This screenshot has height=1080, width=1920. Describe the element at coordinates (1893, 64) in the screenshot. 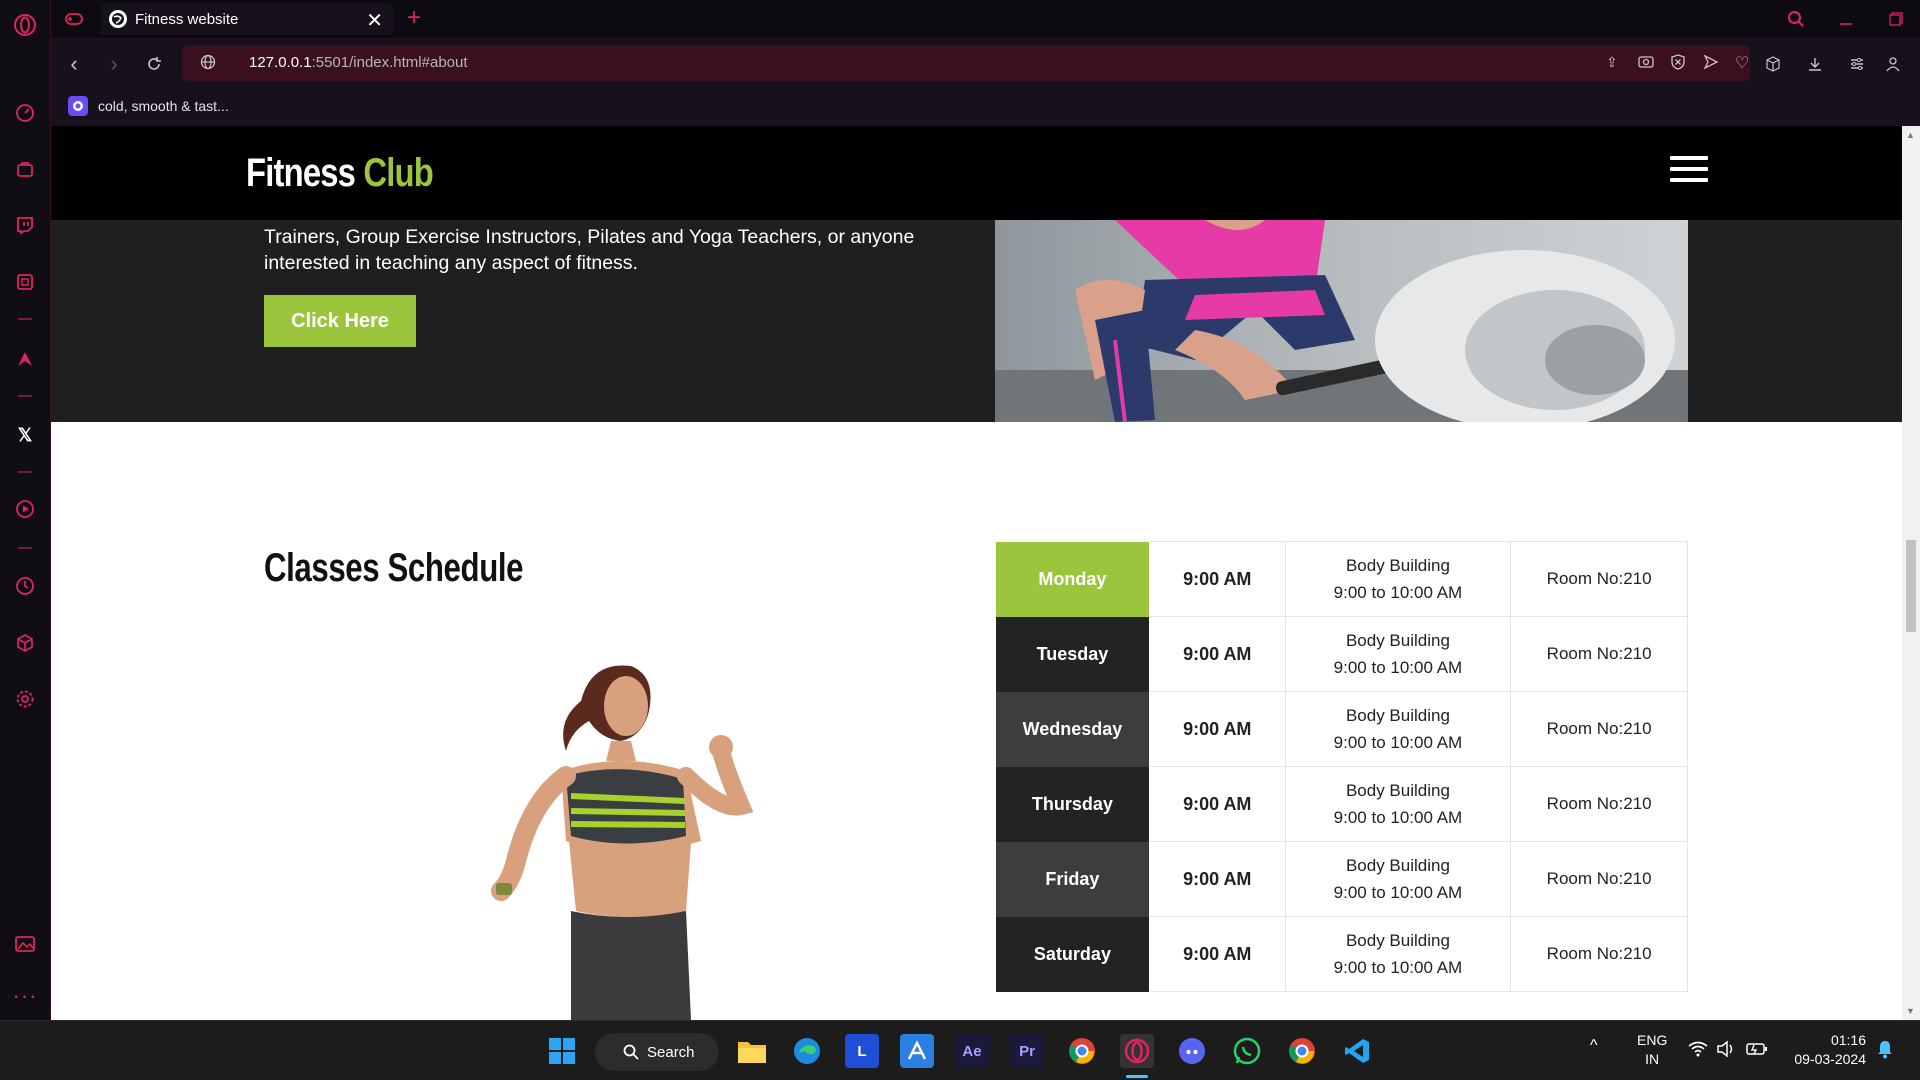

I see `profile-icon` at that location.